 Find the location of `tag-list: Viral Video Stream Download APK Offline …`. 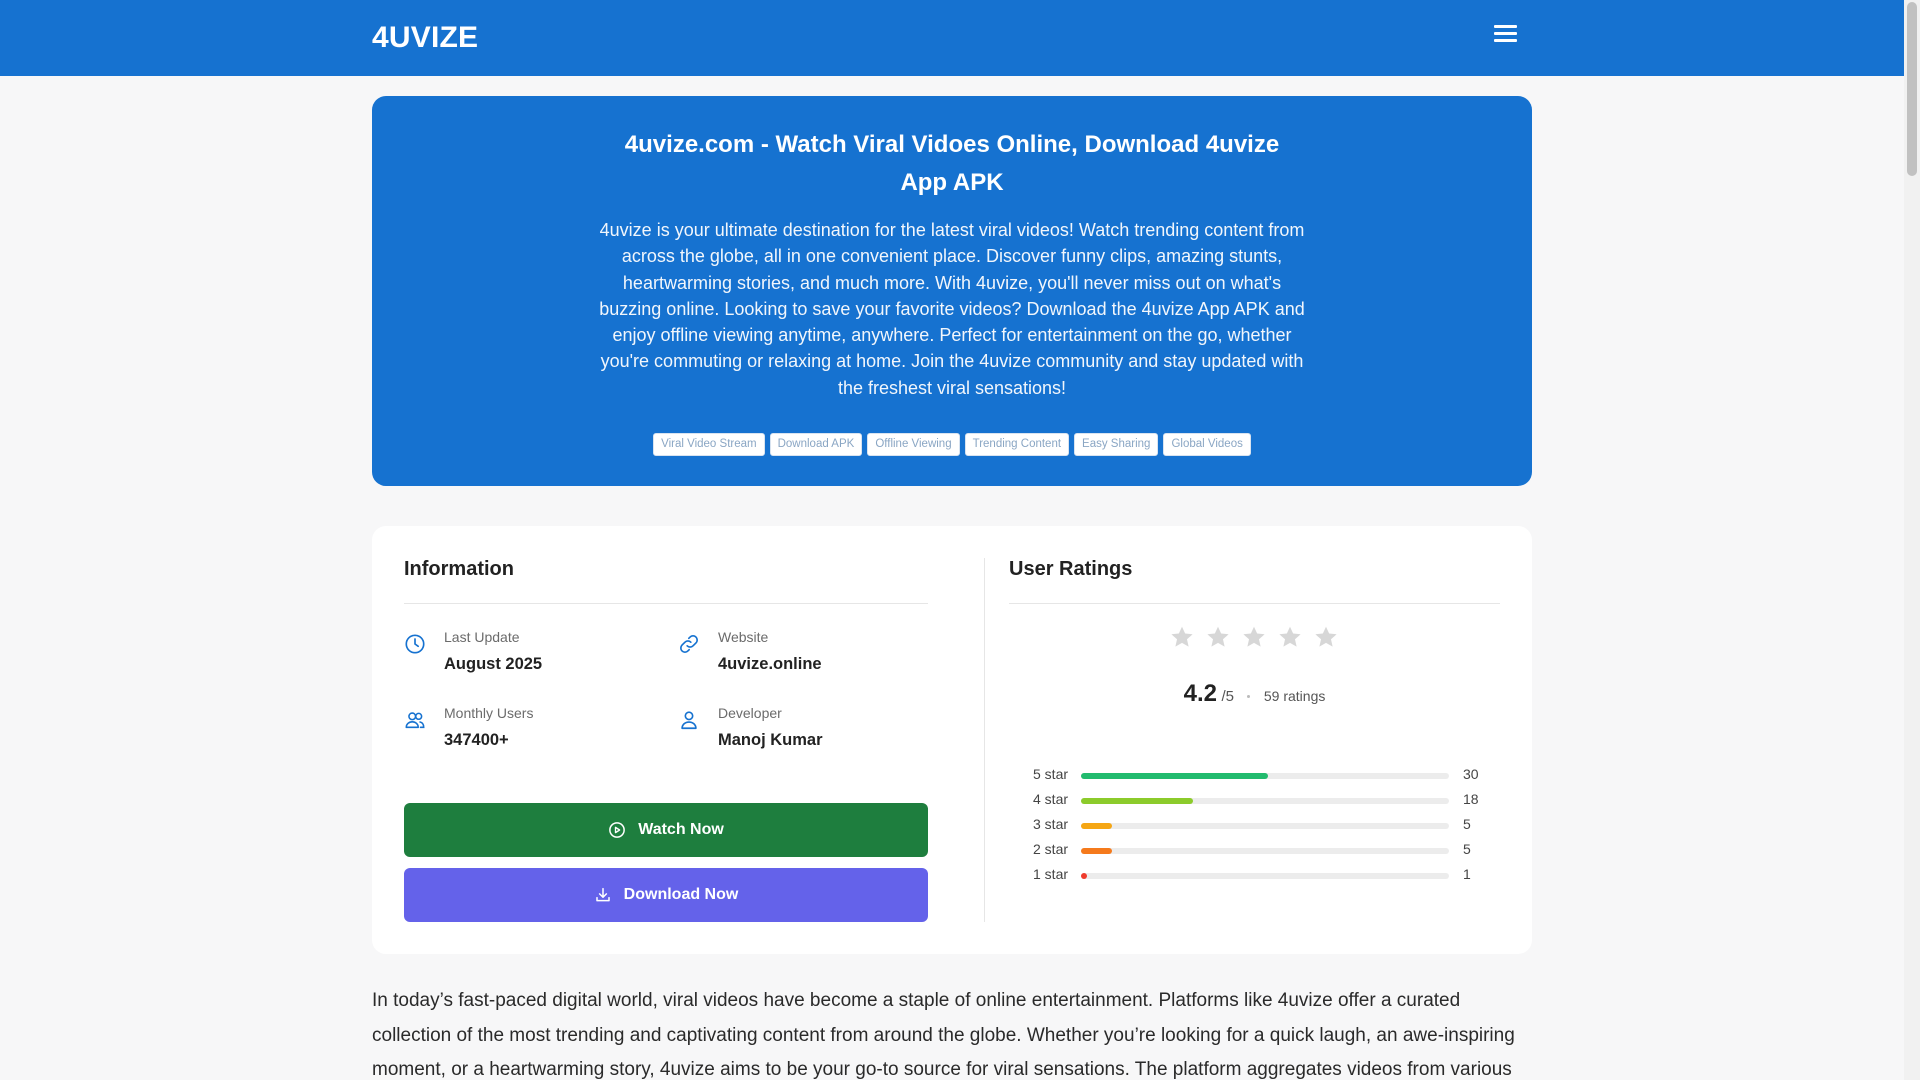

tag-list: Viral Video Stream Download APK Offline … is located at coordinates (952, 444).